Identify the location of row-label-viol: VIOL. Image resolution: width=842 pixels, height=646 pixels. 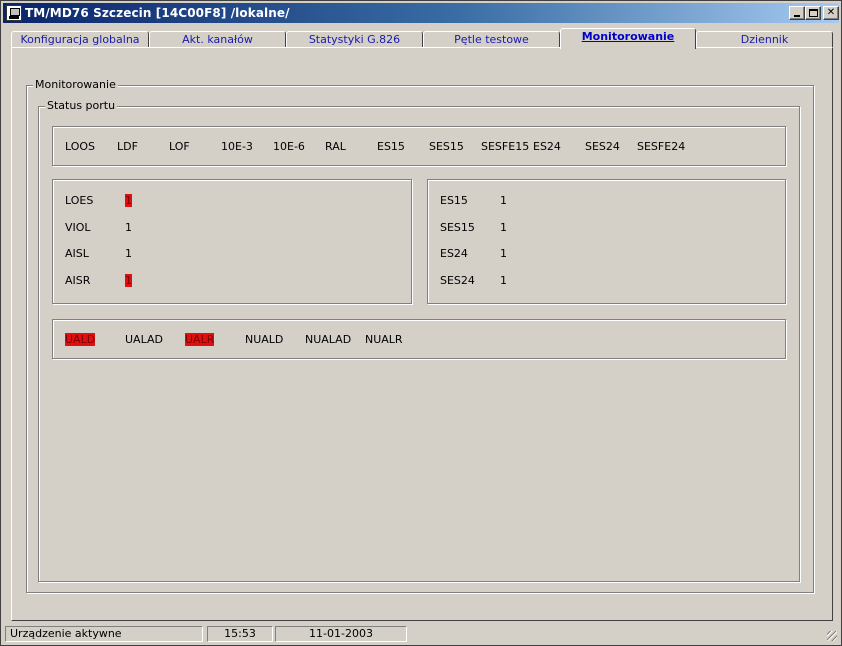
(78, 227).